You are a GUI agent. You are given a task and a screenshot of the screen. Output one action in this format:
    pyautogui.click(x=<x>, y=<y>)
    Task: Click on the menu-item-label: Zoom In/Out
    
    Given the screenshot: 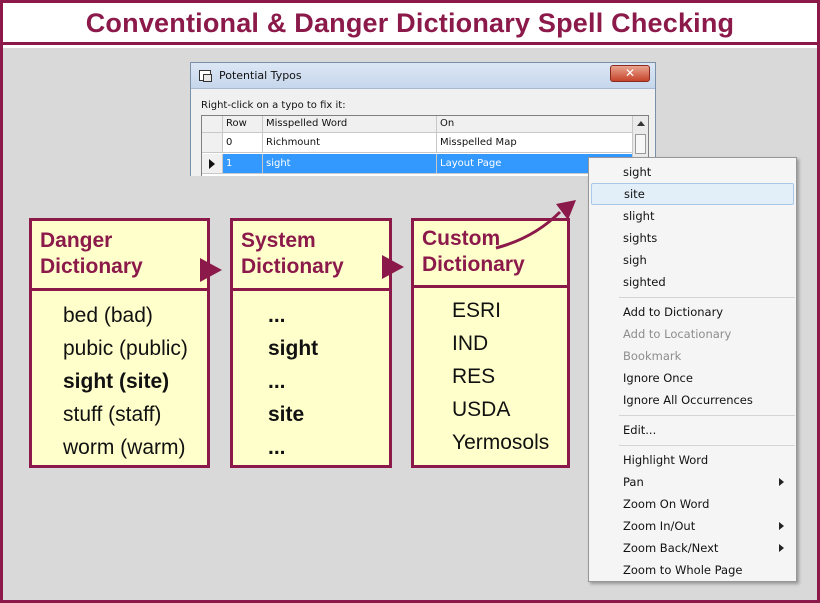 What is the action you would take?
    pyautogui.click(x=659, y=526)
    